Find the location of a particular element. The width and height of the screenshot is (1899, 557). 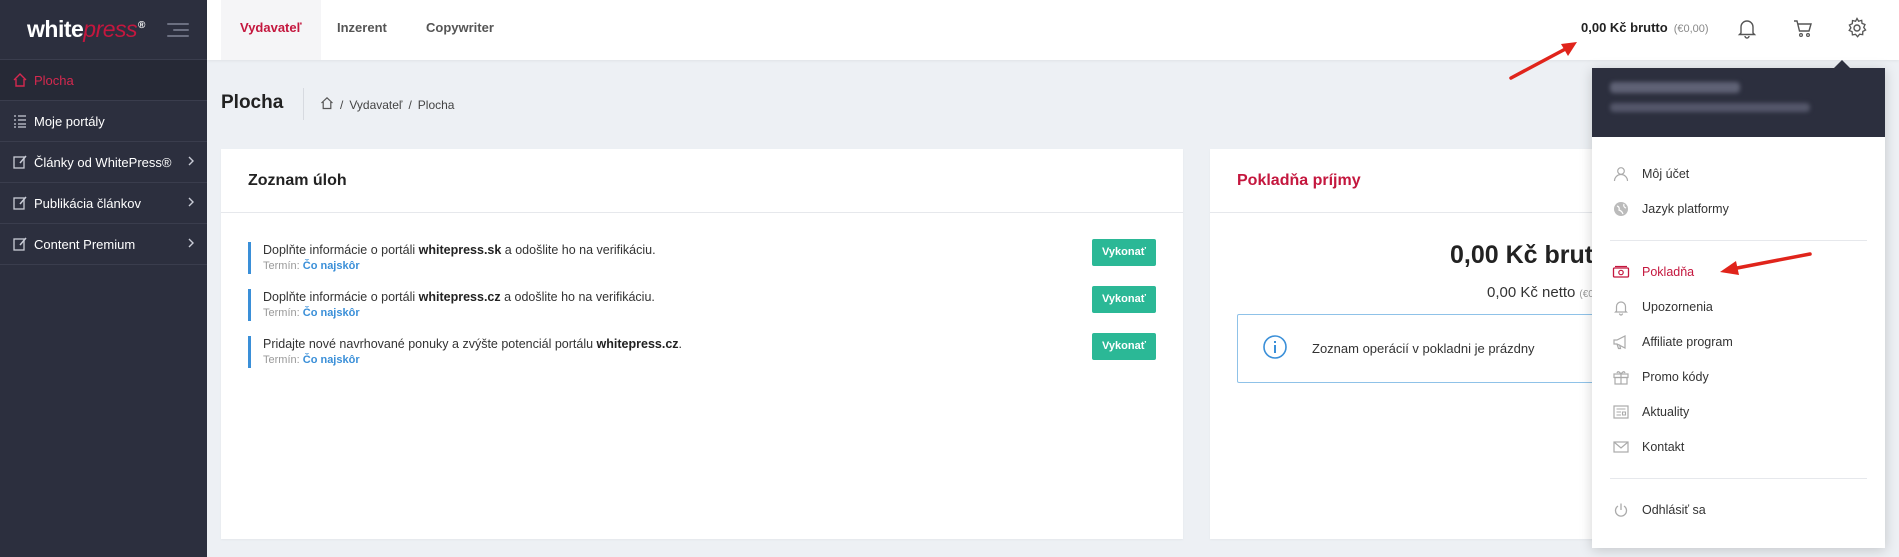

account-name-blurred is located at coordinates (1675, 87).